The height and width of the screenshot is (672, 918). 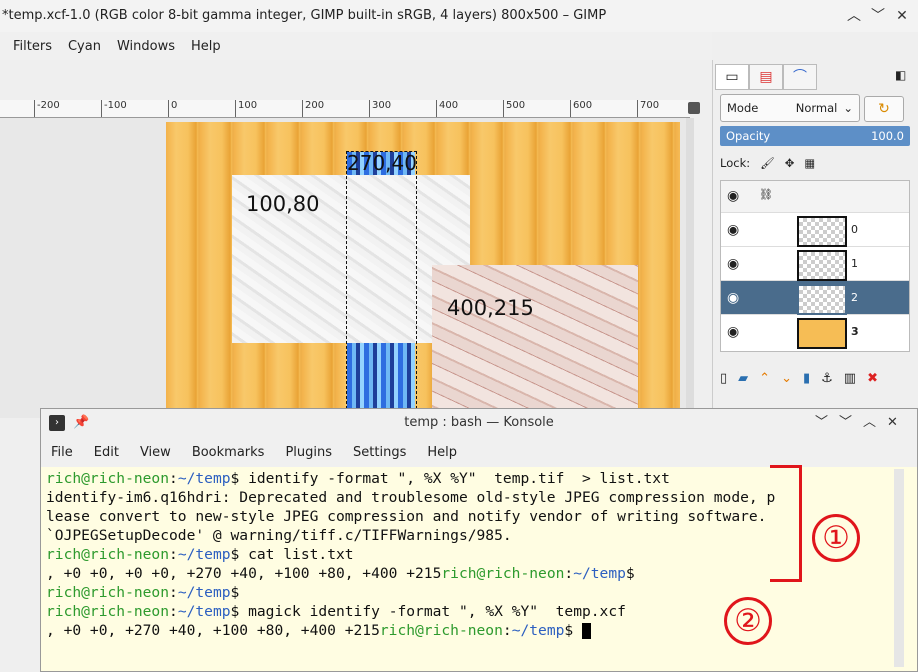 I want to click on layer-actions: ▯ ▰ ⌃ ⌄ ▮ ⚓ ▥ ✖, so click(x=815, y=378).